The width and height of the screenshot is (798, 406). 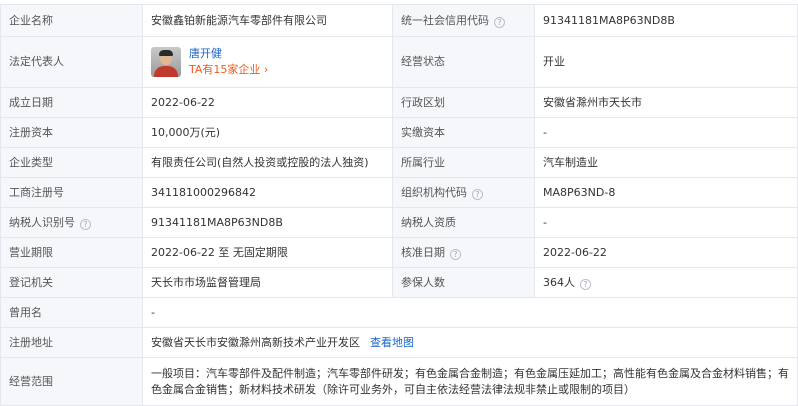 I want to click on status-label: 经营状态, so click(x=463, y=62).